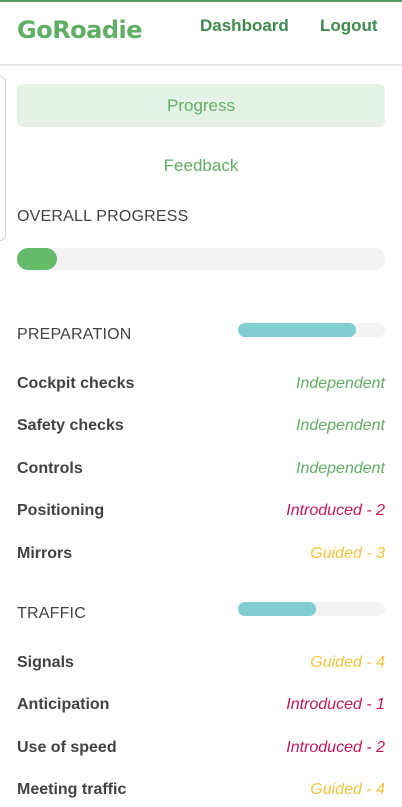 The image size is (402, 807). Describe the element at coordinates (63, 704) in the screenshot. I see `skill-name: Anticipation` at that location.